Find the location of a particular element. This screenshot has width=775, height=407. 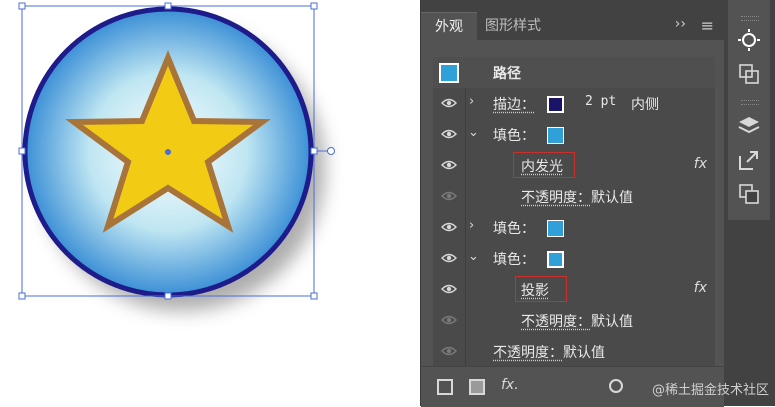

clear-appearance-icon is located at coordinates (616, 386).